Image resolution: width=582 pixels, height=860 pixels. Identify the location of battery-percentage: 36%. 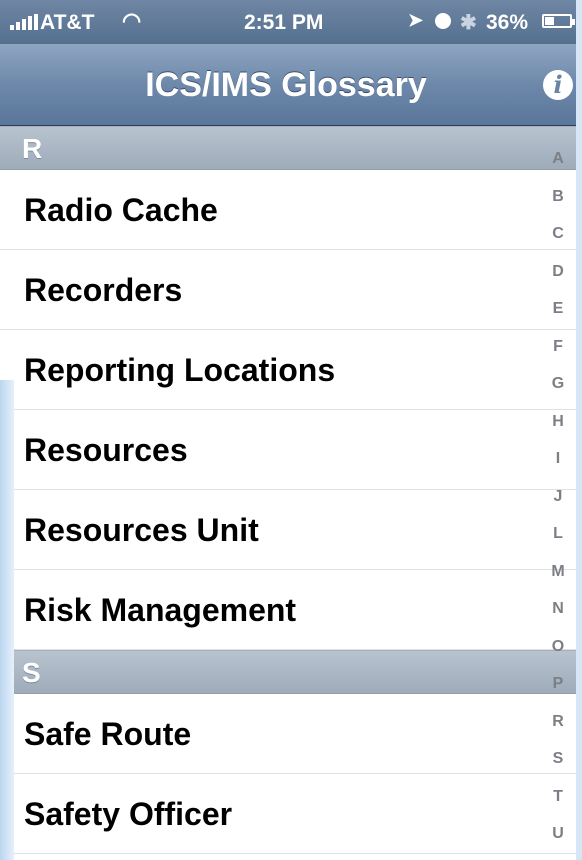
(507, 22).